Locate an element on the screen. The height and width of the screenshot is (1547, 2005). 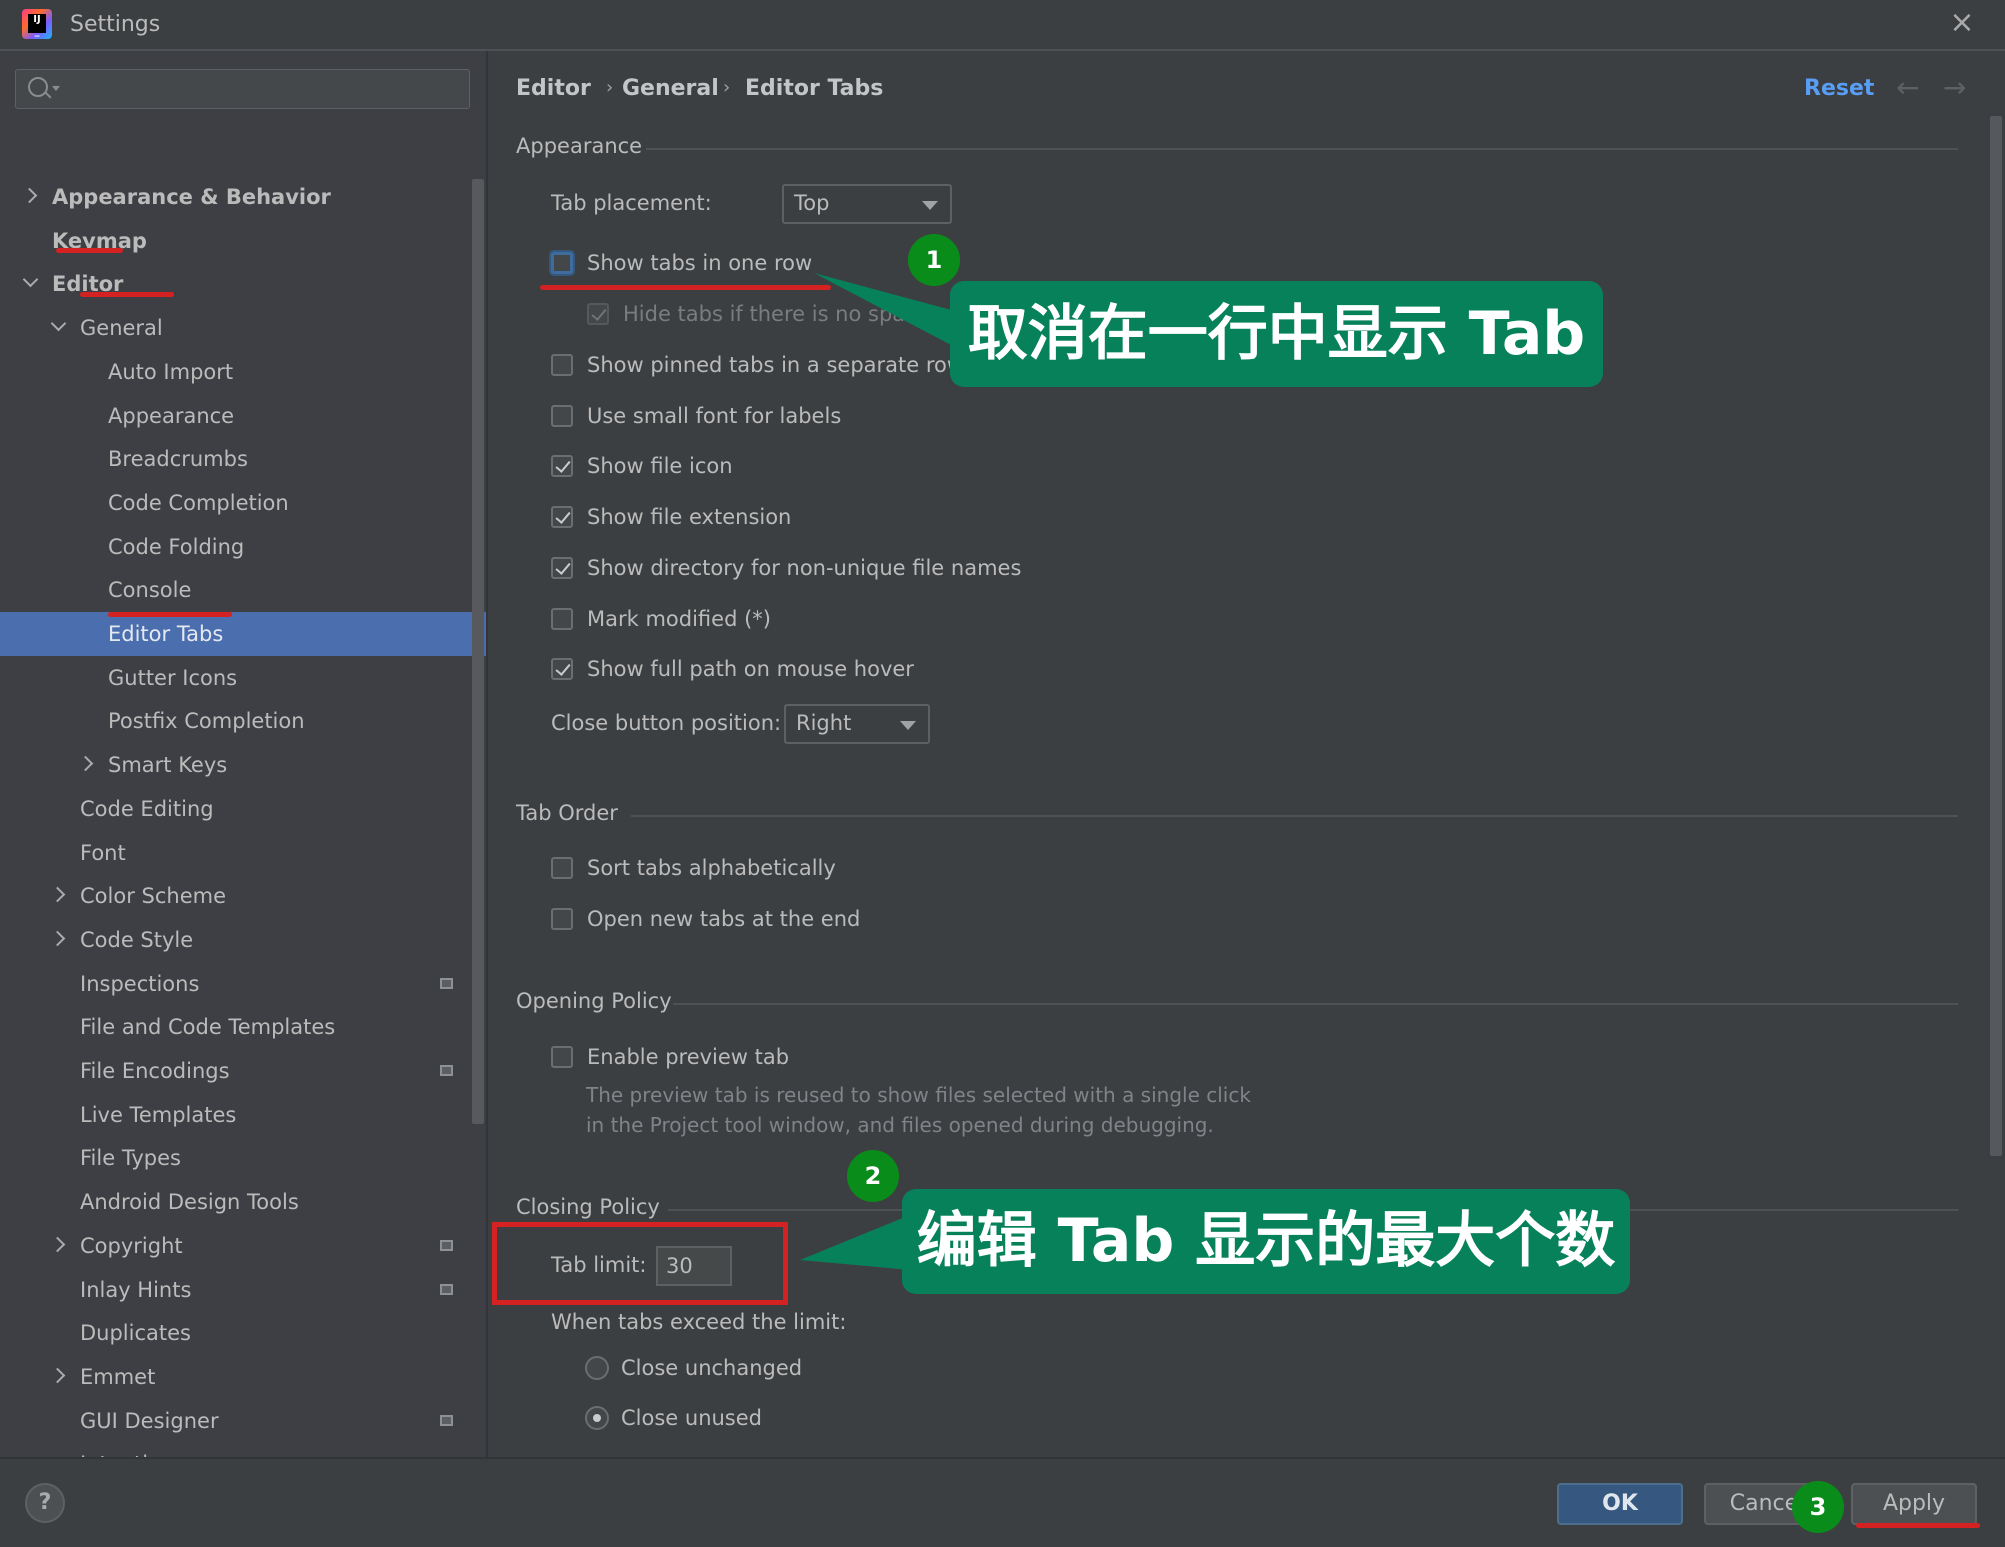
sidebar-item: GUI Designer is located at coordinates (243, 1421).